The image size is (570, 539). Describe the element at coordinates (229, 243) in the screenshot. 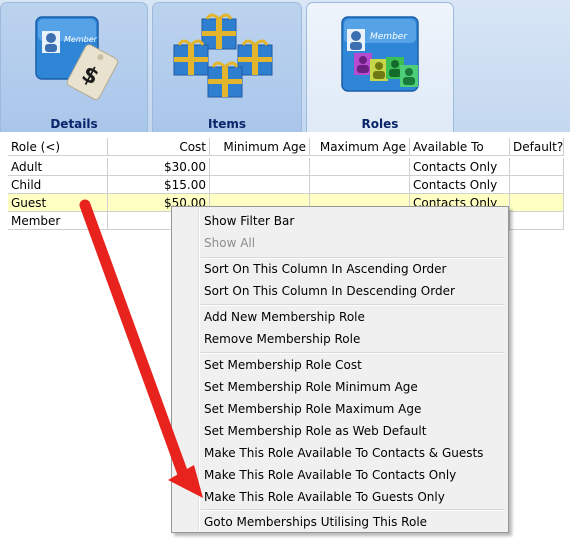

I see `menu-item-show-all: Show All` at that location.